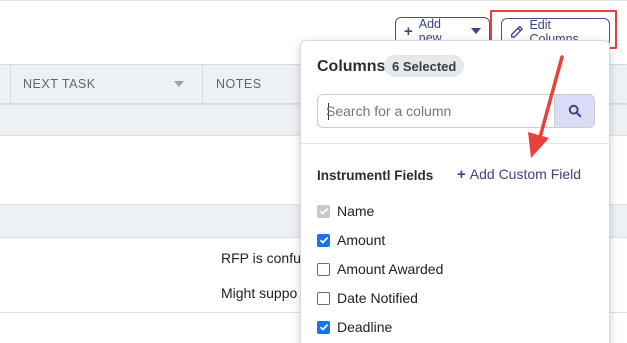 The image size is (627, 343). I want to click on search-button, so click(574, 111).